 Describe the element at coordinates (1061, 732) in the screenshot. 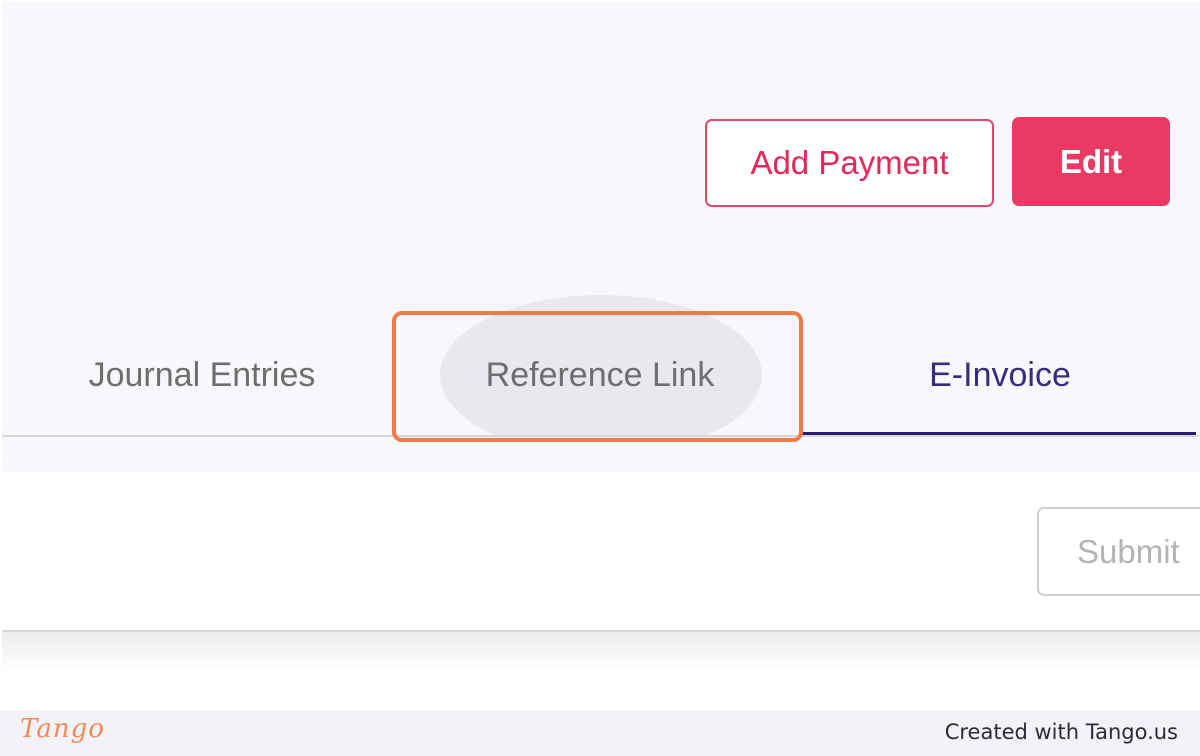

I see `footer-credit: Created with Tango.us` at that location.